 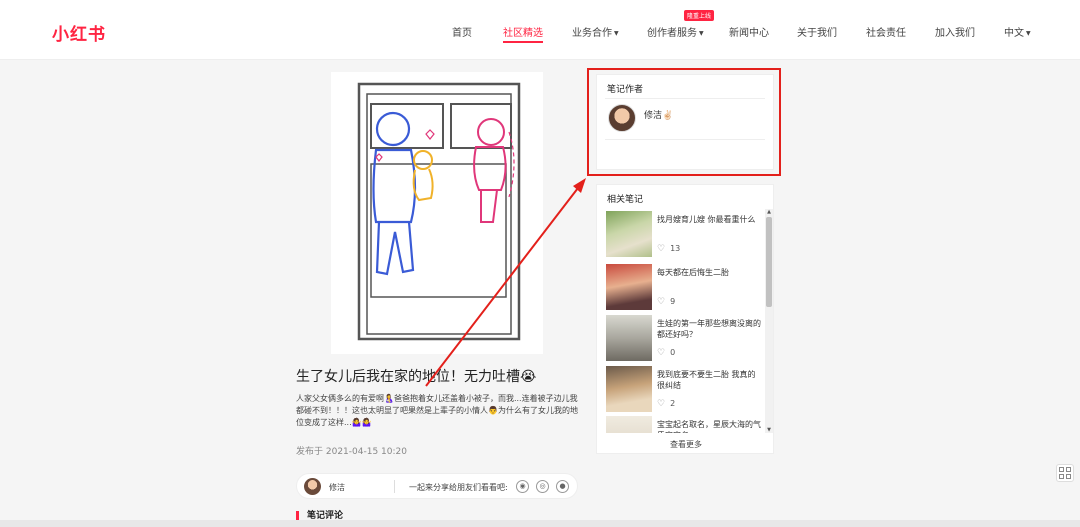 What do you see at coordinates (523, 33) in the screenshot?
I see `nav-community: 社区精选` at bounding box center [523, 33].